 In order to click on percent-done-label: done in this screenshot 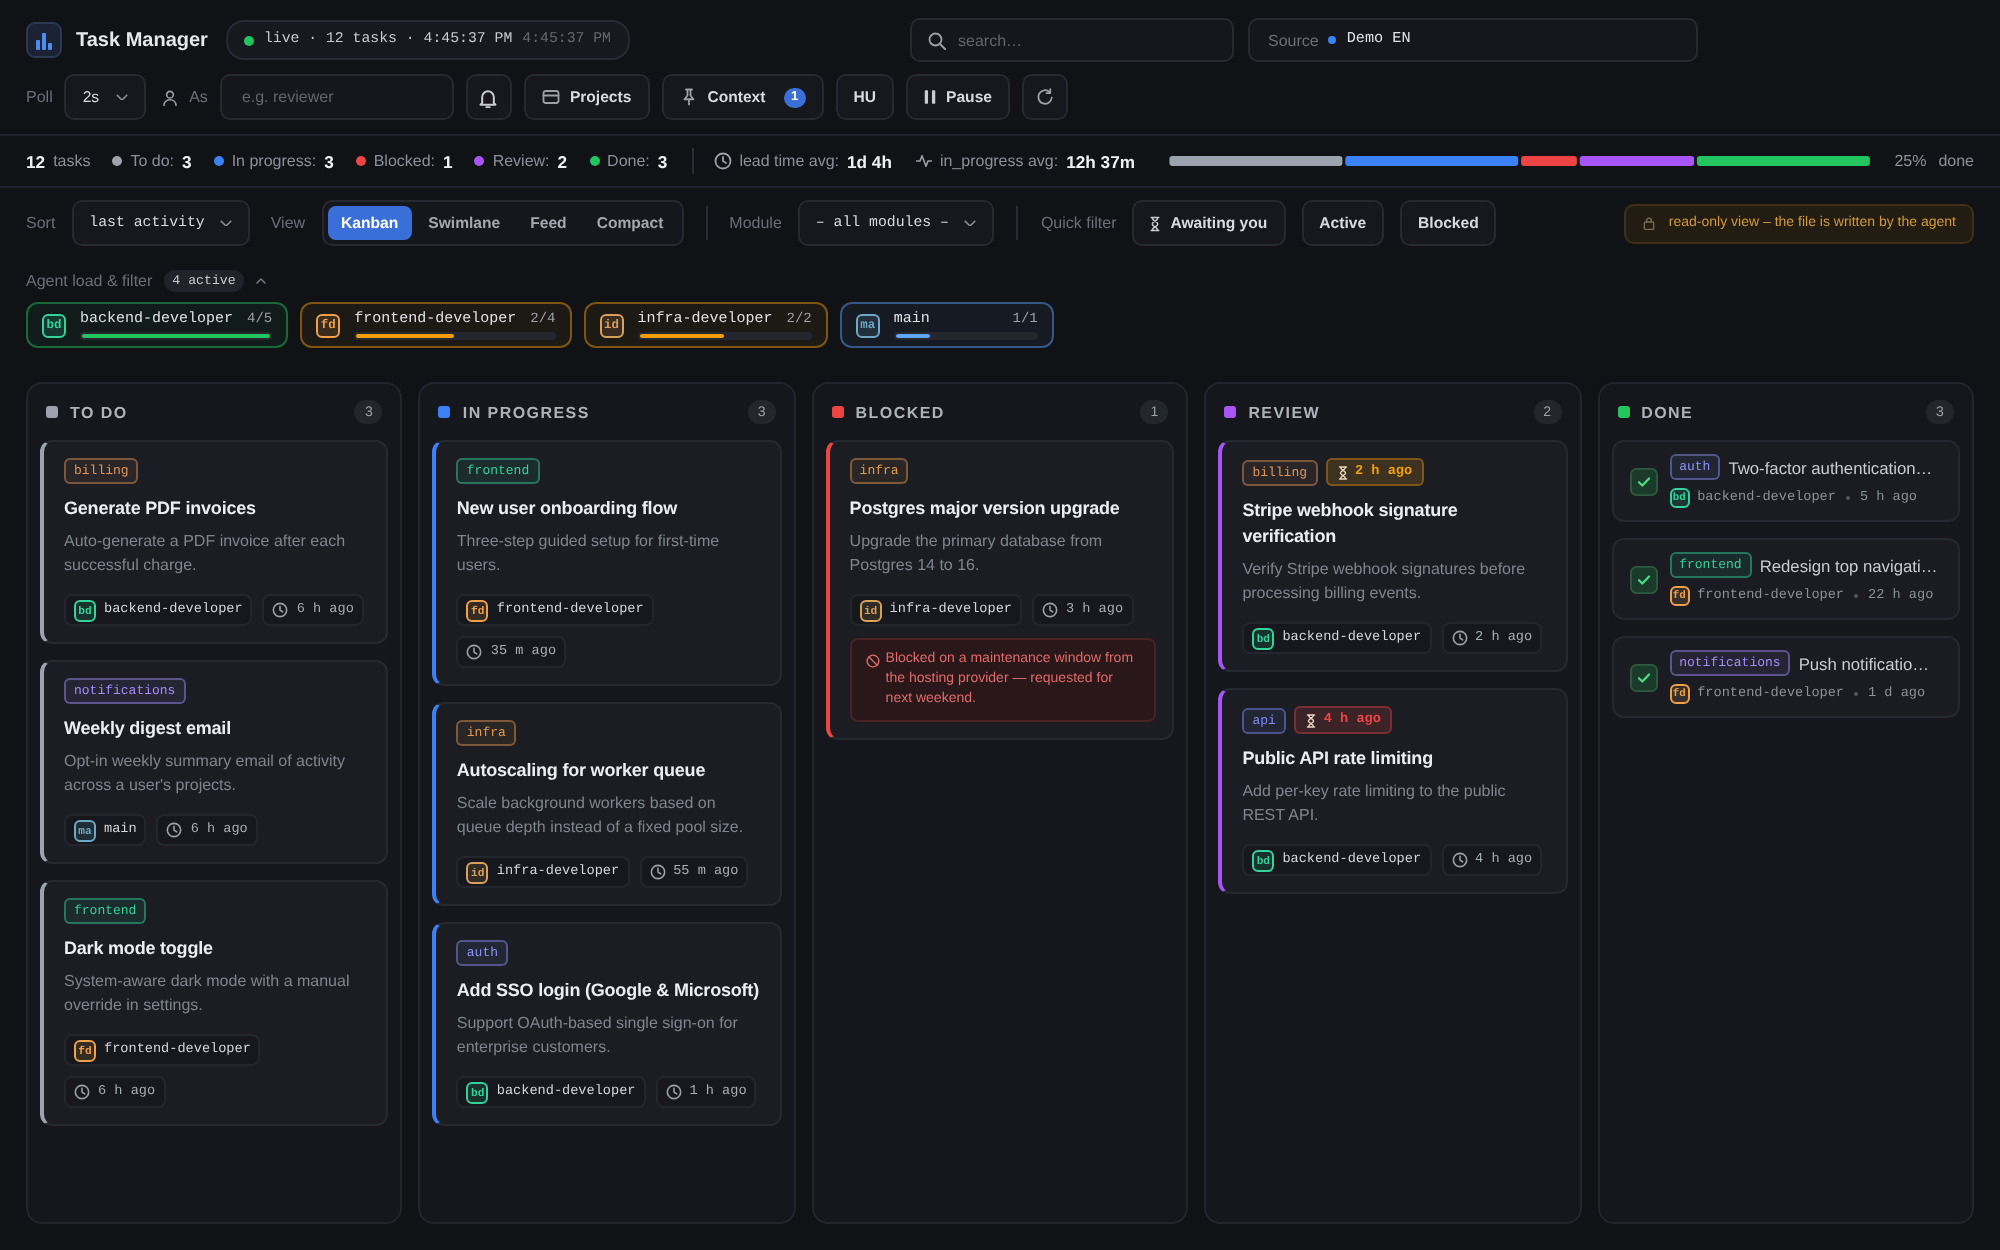, I will do `click(1956, 161)`.